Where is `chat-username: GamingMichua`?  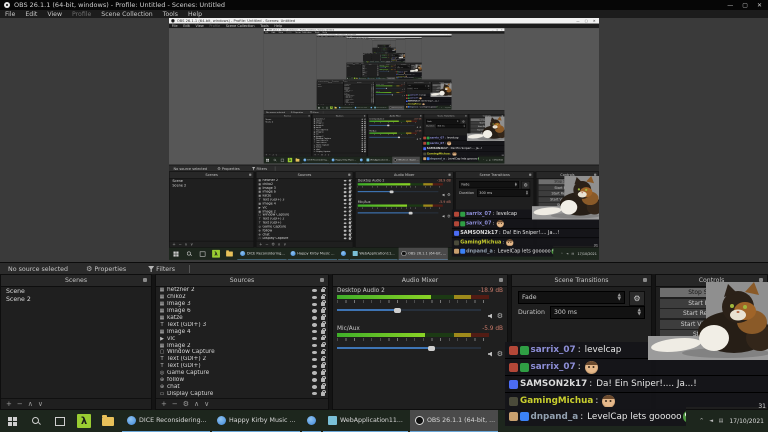
chat-username: GamingMichua is located at coordinates (556, 401).